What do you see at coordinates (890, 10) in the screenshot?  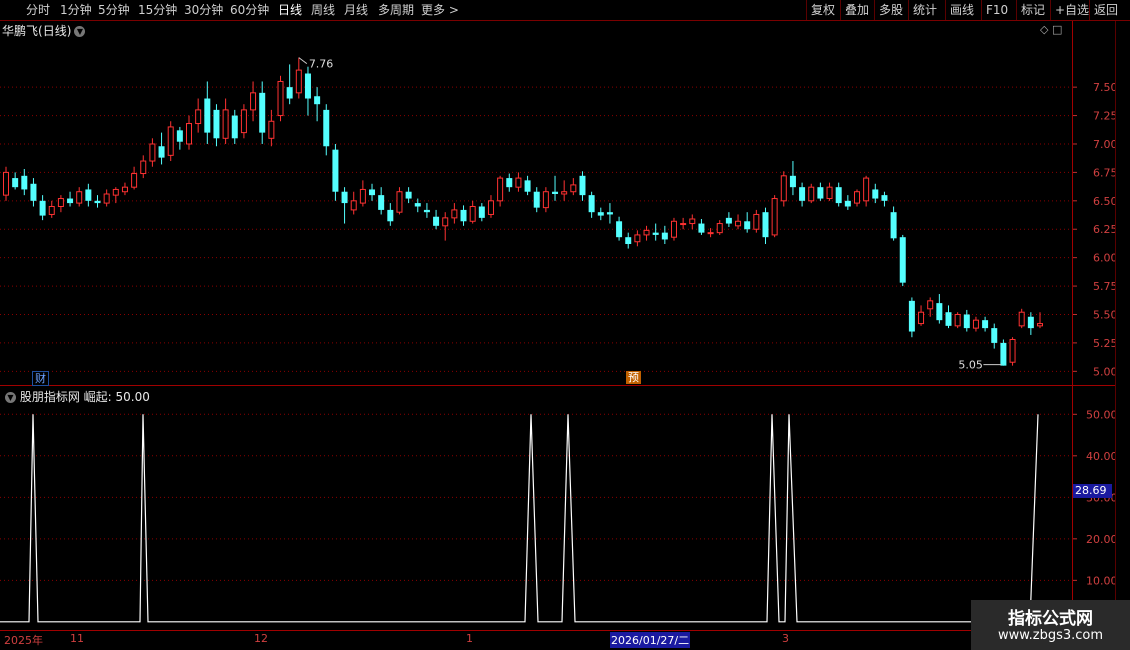 I see `toolbar-button-2: 多股` at bounding box center [890, 10].